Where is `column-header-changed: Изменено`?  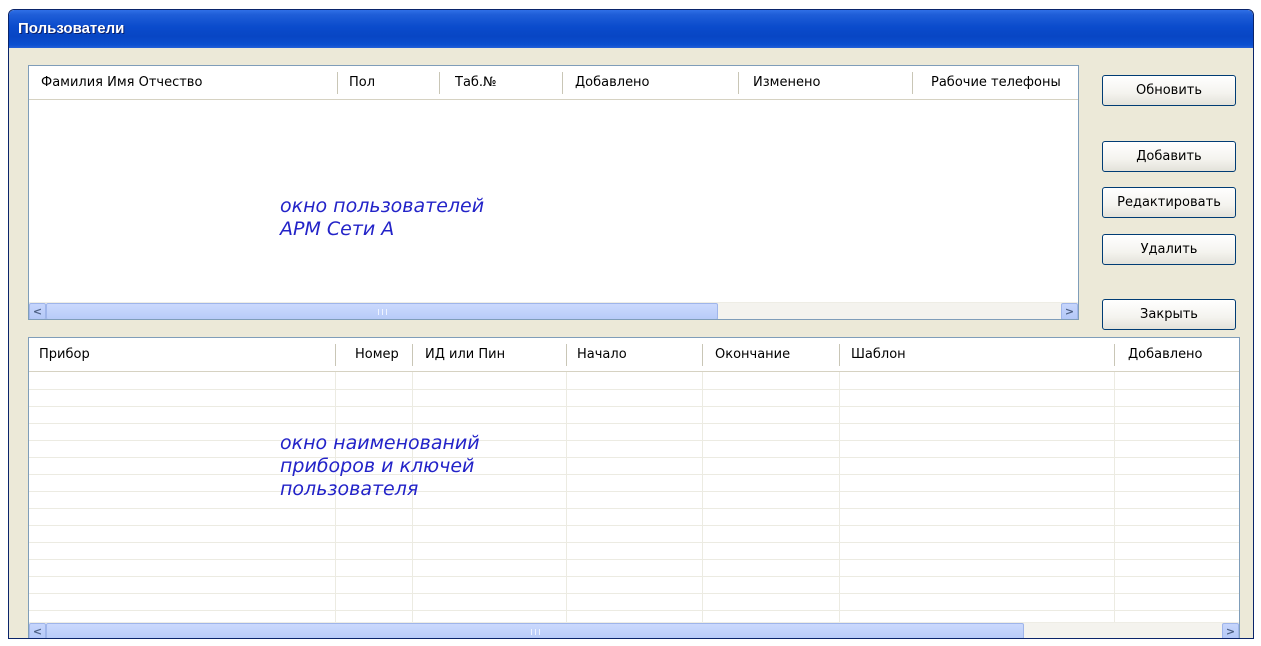 column-header-changed: Изменено is located at coordinates (828, 83).